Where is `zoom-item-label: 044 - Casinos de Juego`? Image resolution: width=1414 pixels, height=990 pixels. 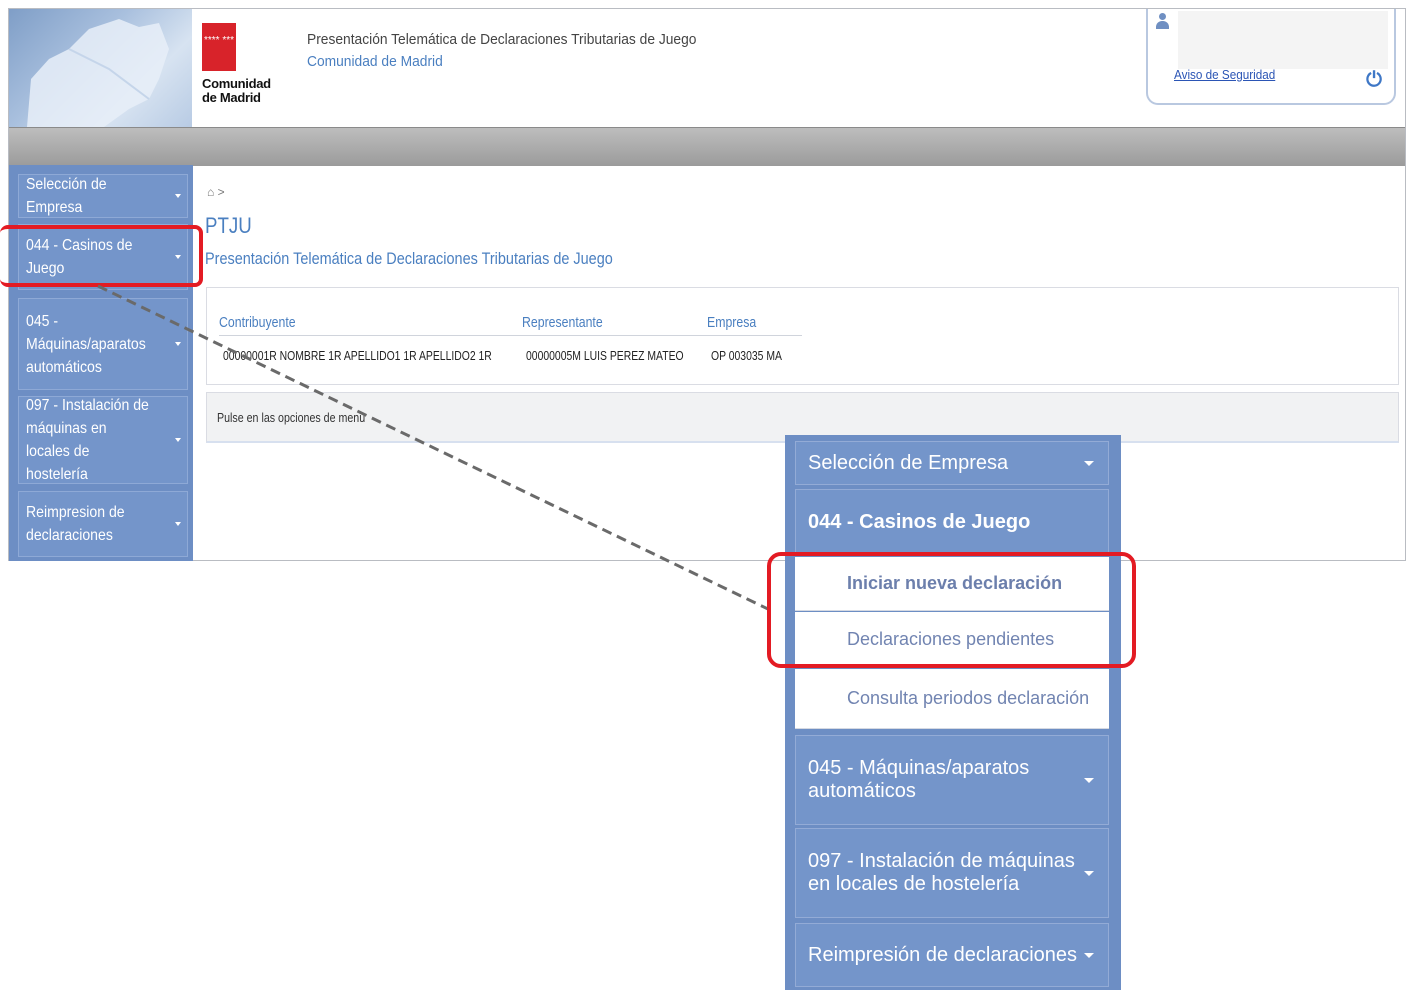
zoom-item-label: 044 - Casinos de Juego is located at coordinates (919, 521).